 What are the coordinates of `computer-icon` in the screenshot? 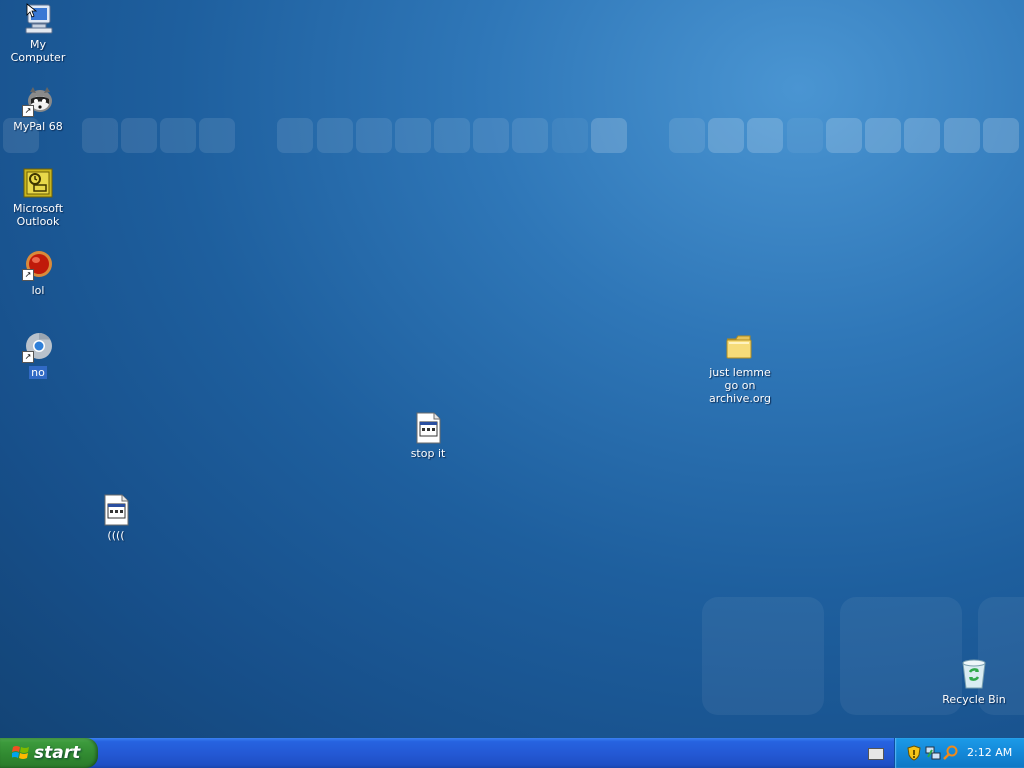 It's located at (38, 19).